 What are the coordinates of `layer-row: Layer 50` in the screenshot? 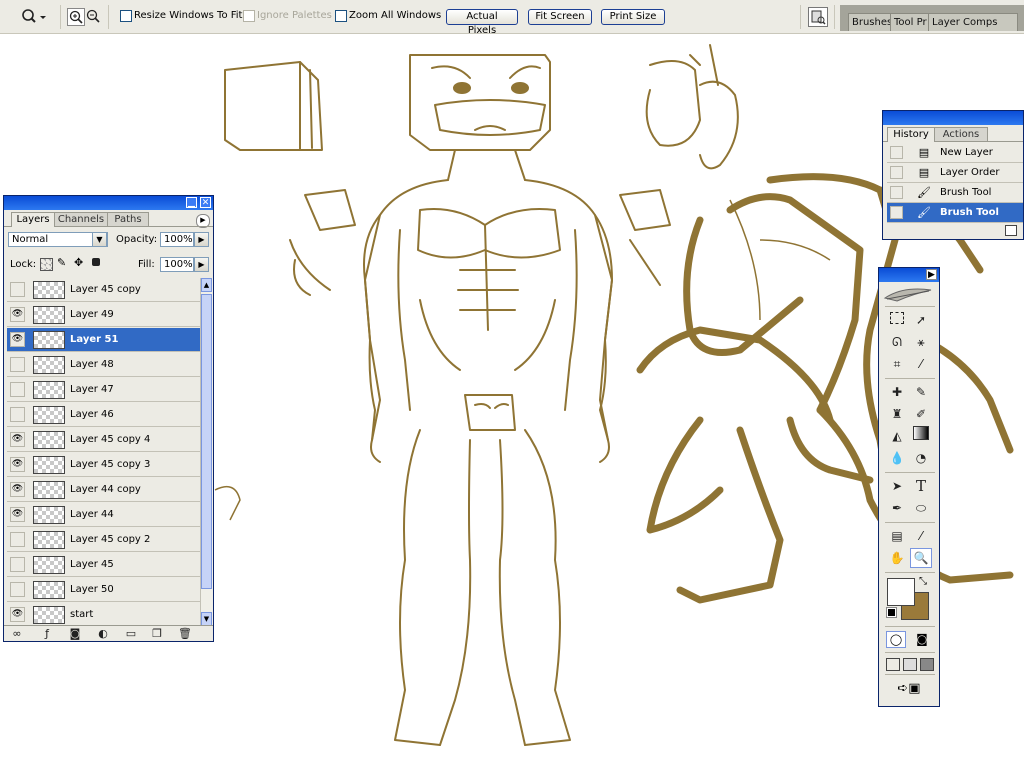 It's located at (103, 590).